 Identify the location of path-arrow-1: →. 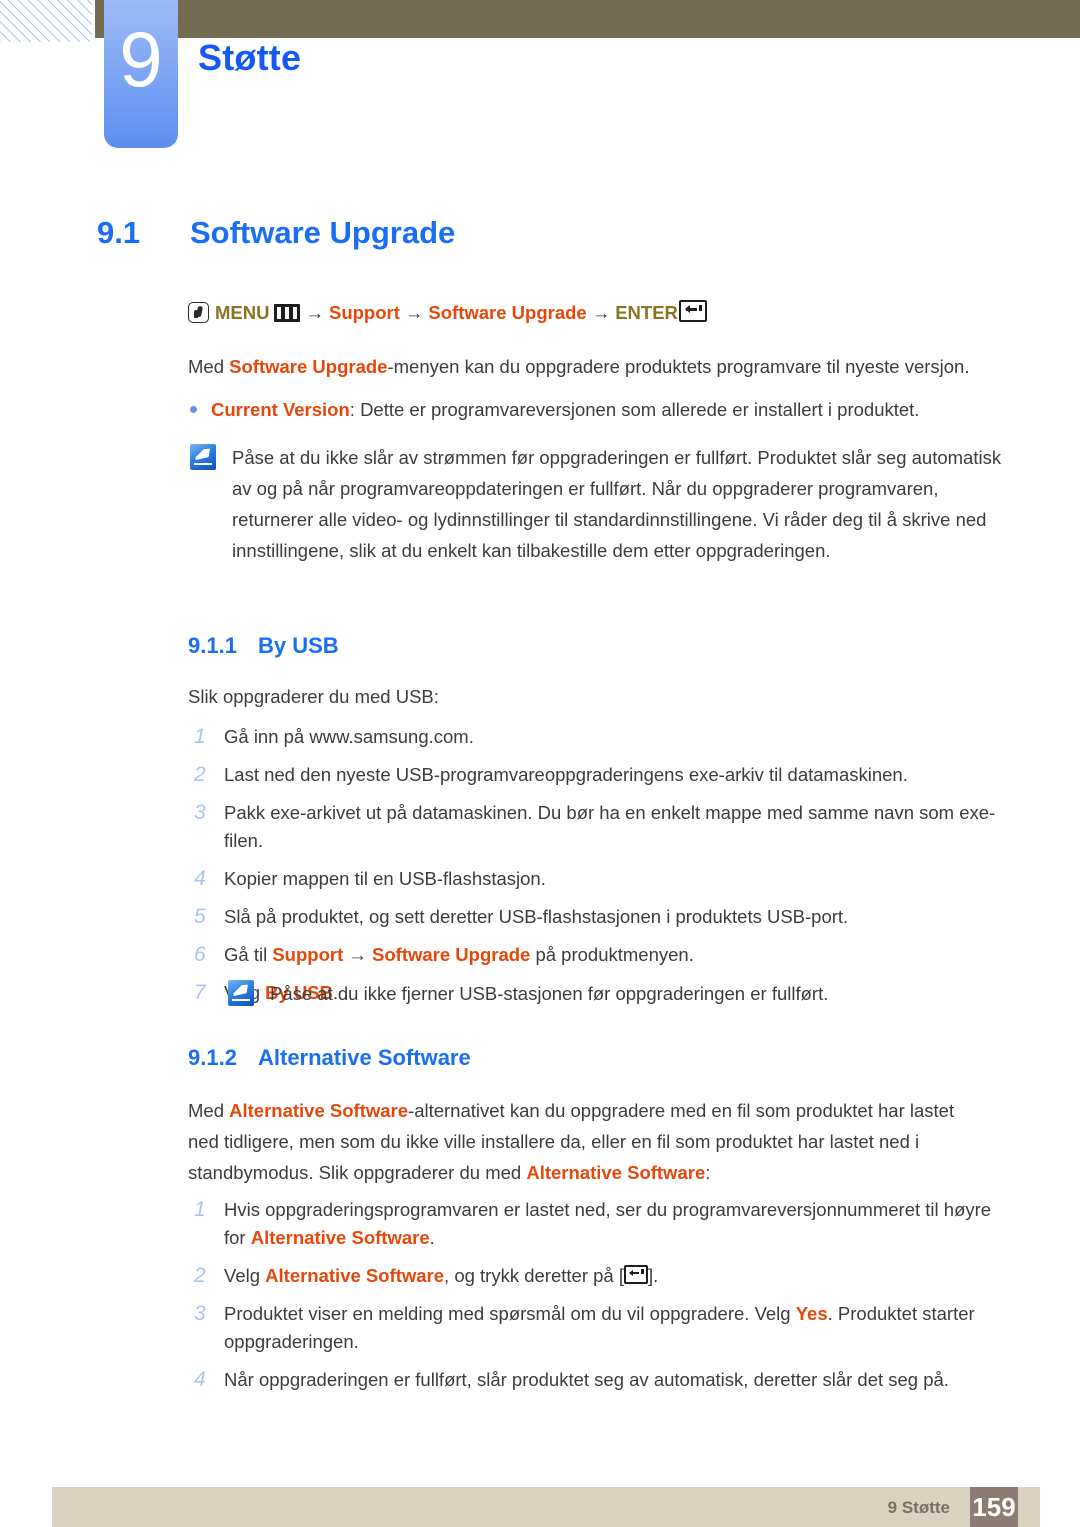
(314, 312).